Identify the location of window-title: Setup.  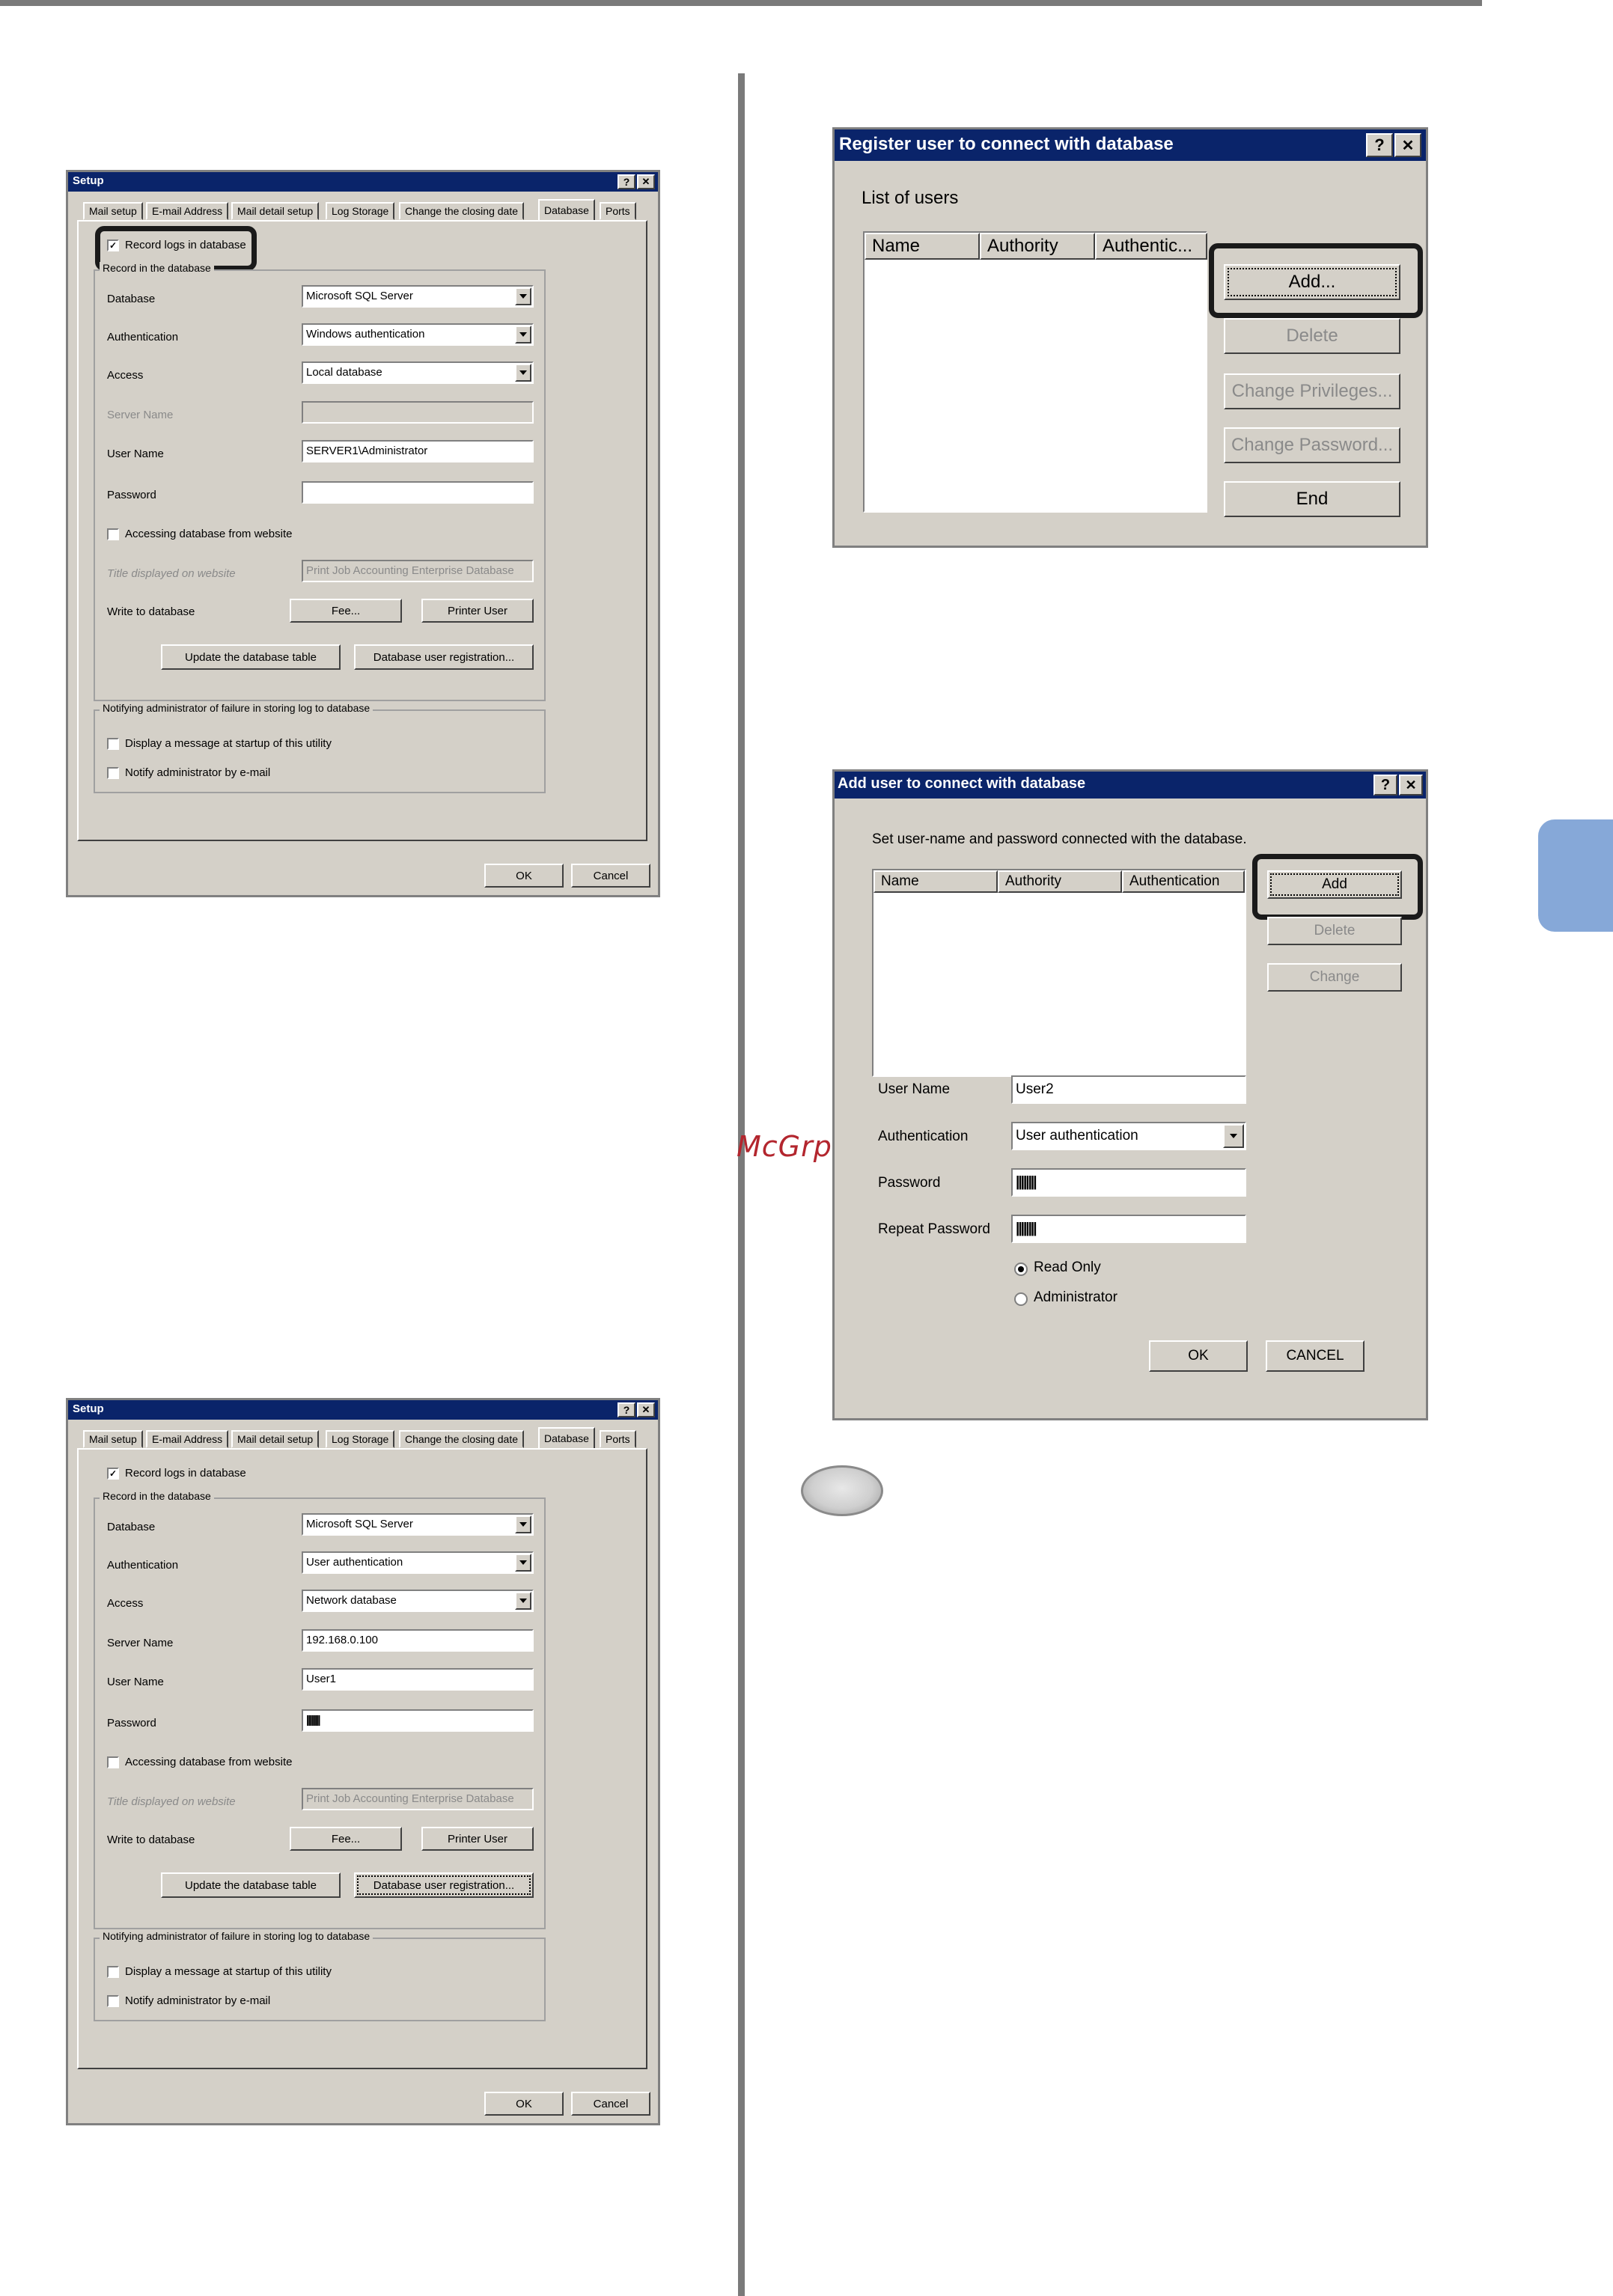
(88, 180).